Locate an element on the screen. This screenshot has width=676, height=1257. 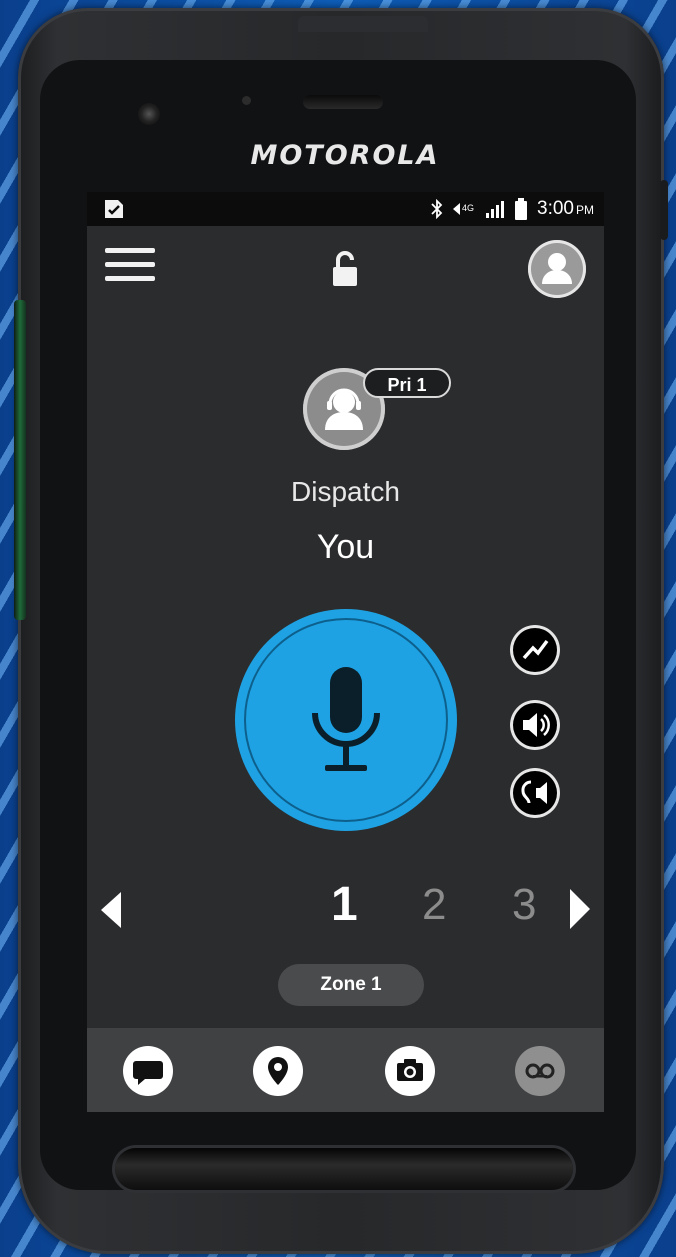
bottom-speaker-grille is located at coordinates (344, 1169).